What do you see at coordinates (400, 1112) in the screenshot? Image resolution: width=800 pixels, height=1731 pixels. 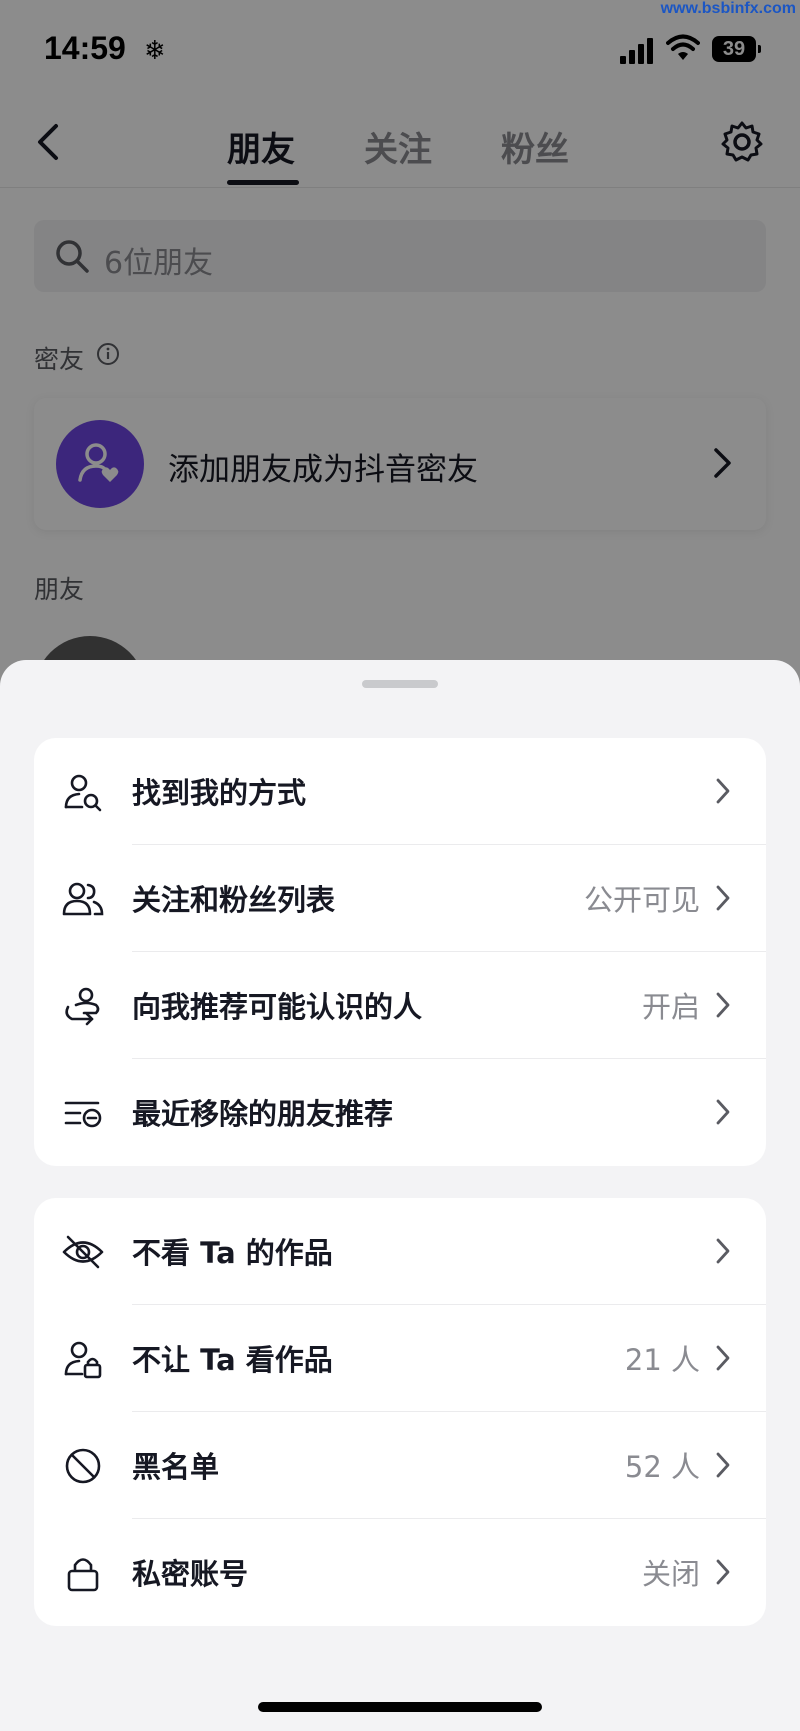 I see `row-removed-recommendations: 最近移除的朋友推荐` at bounding box center [400, 1112].